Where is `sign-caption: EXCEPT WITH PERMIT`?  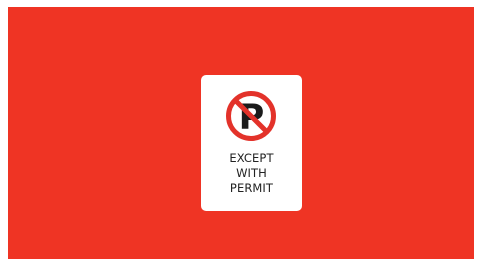
sign-caption: EXCEPT WITH PERMIT is located at coordinates (251, 173).